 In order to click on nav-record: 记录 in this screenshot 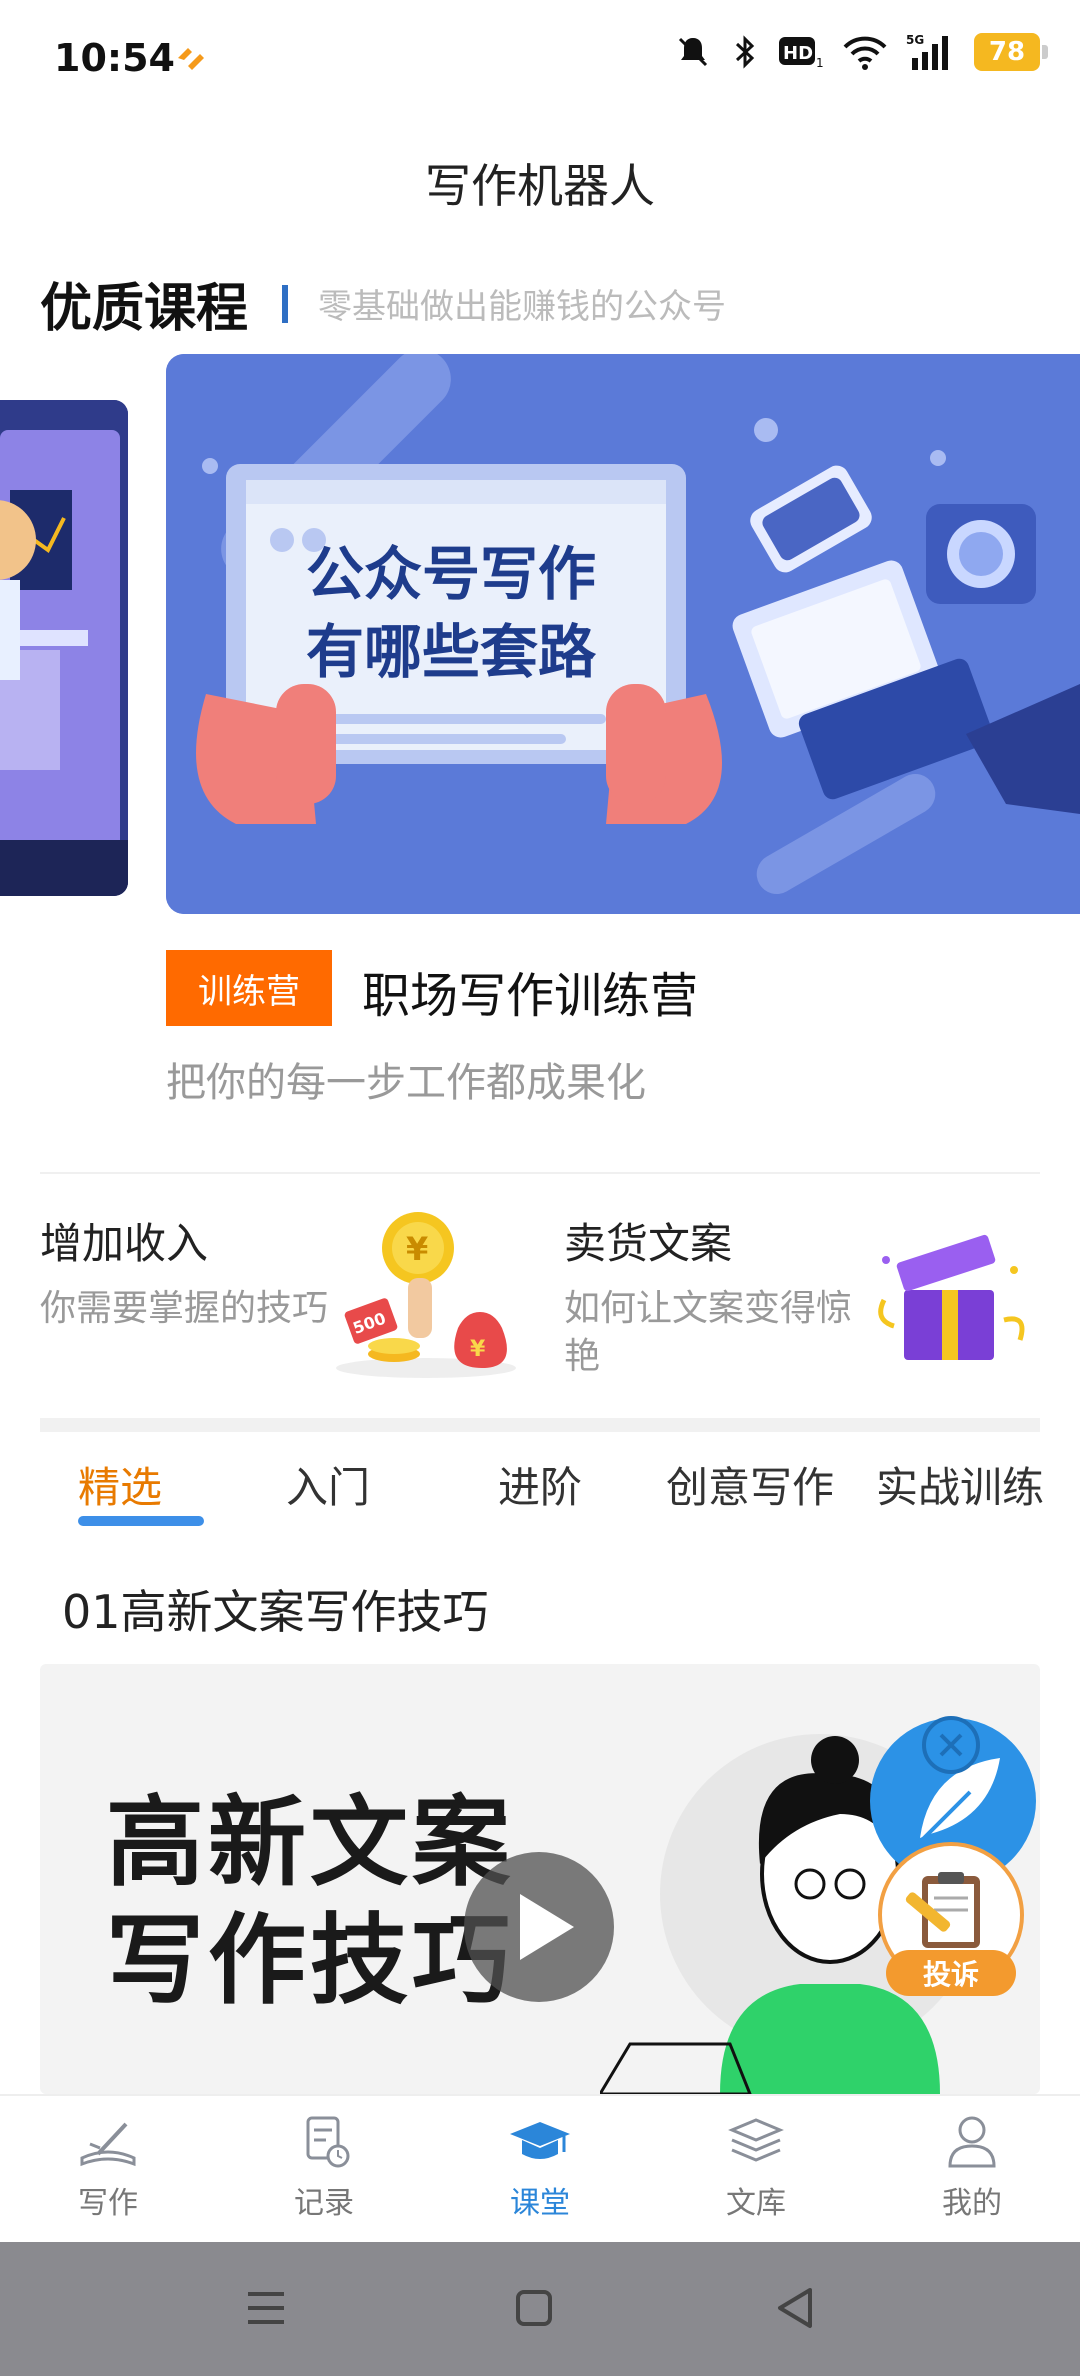, I will do `click(324, 2168)`.